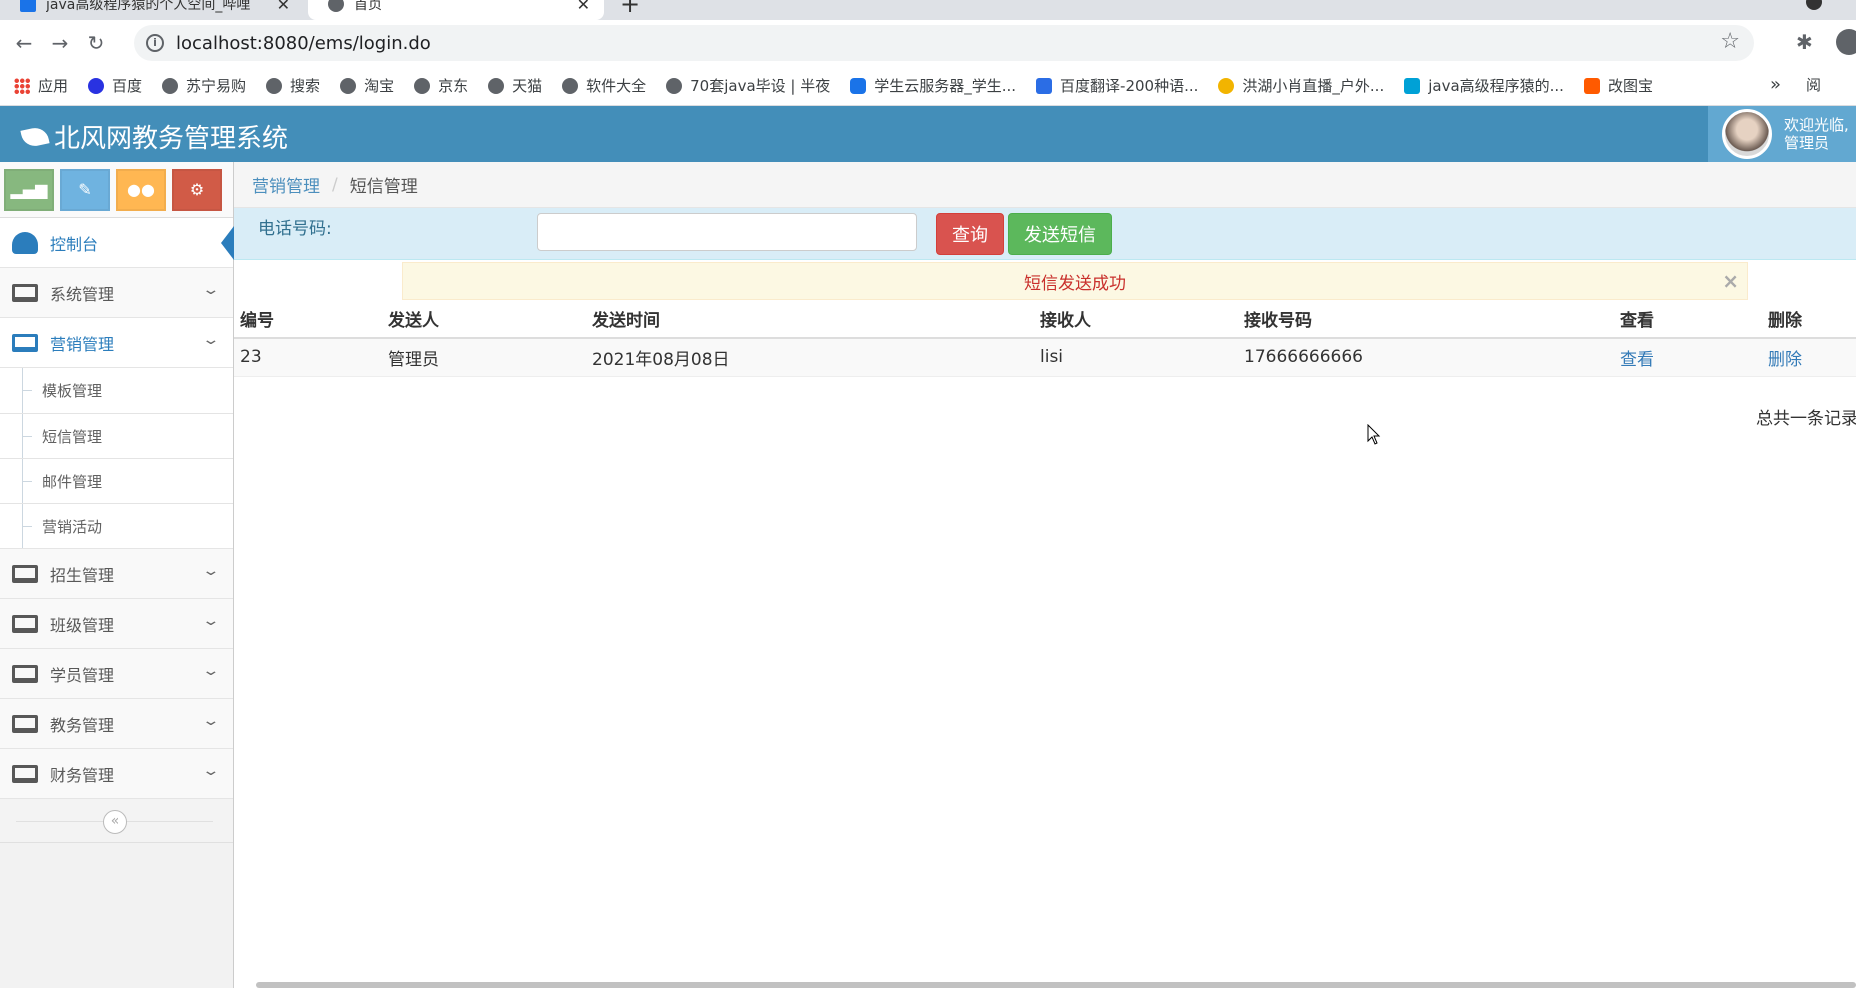 The height and width of the screenshot is (988, 1856). I want to click on alert-message: 短信发送成功, so click(1075, 283).